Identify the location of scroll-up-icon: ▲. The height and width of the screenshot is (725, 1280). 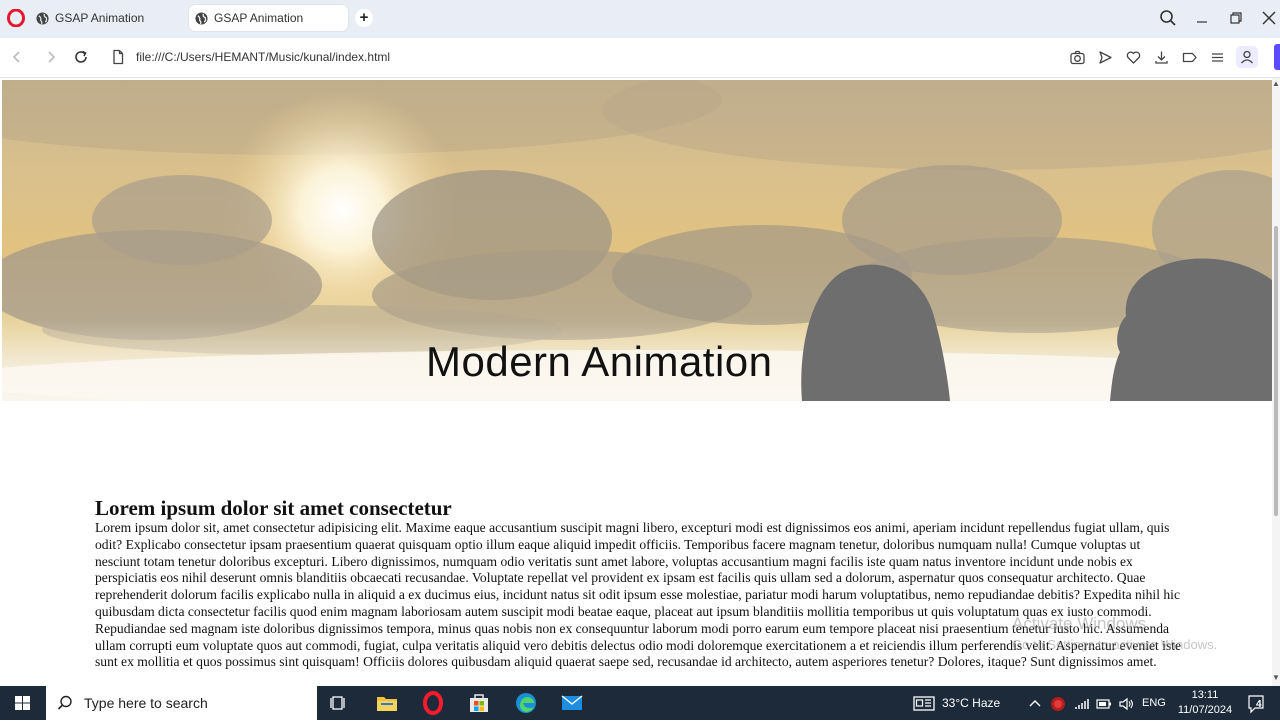
(1276, 84).